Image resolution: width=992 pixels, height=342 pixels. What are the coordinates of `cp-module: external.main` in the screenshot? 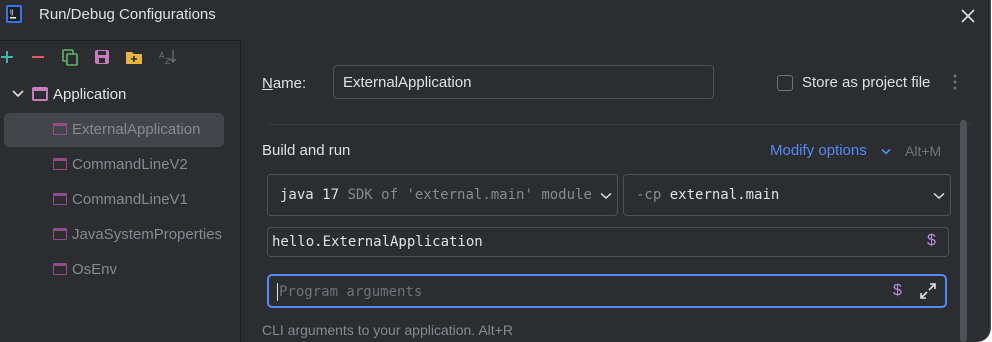 It's located at (724, 195).